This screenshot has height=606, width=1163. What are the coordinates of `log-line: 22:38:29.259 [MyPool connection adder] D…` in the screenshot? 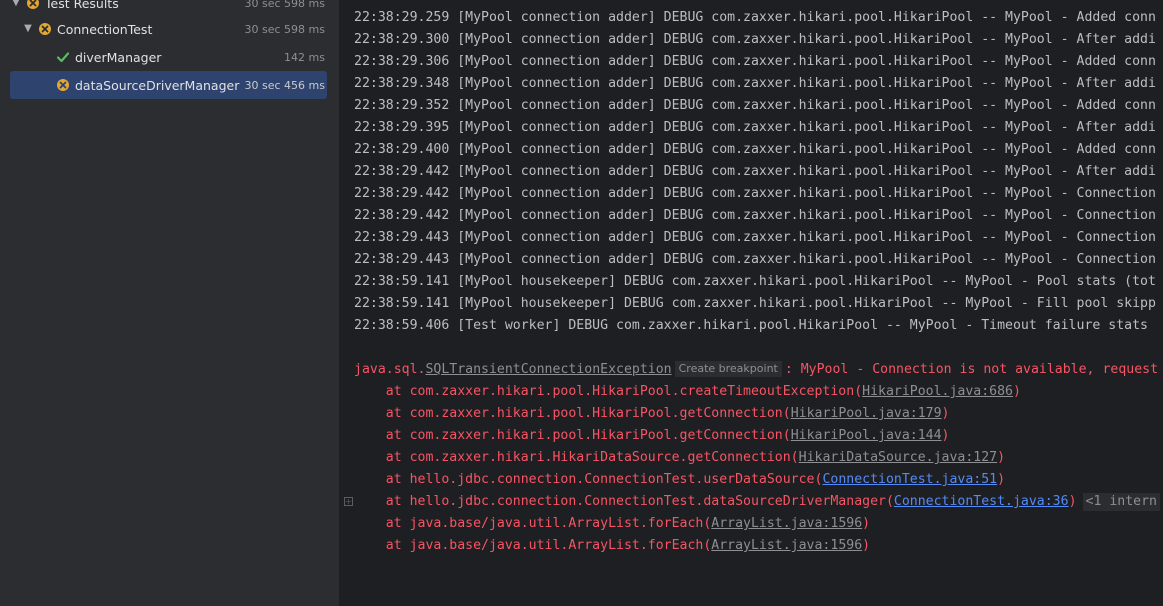 It's located at (755, 17).